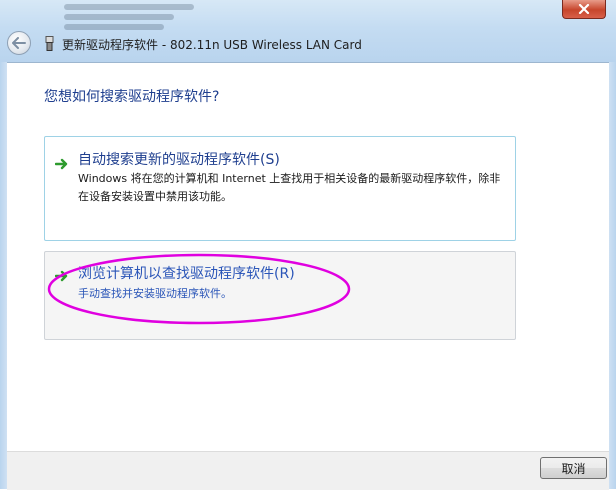 Image resolution: width=616 pixels, height=490 pixels. I want to click on back-arrow-icon, so click(19, 43).